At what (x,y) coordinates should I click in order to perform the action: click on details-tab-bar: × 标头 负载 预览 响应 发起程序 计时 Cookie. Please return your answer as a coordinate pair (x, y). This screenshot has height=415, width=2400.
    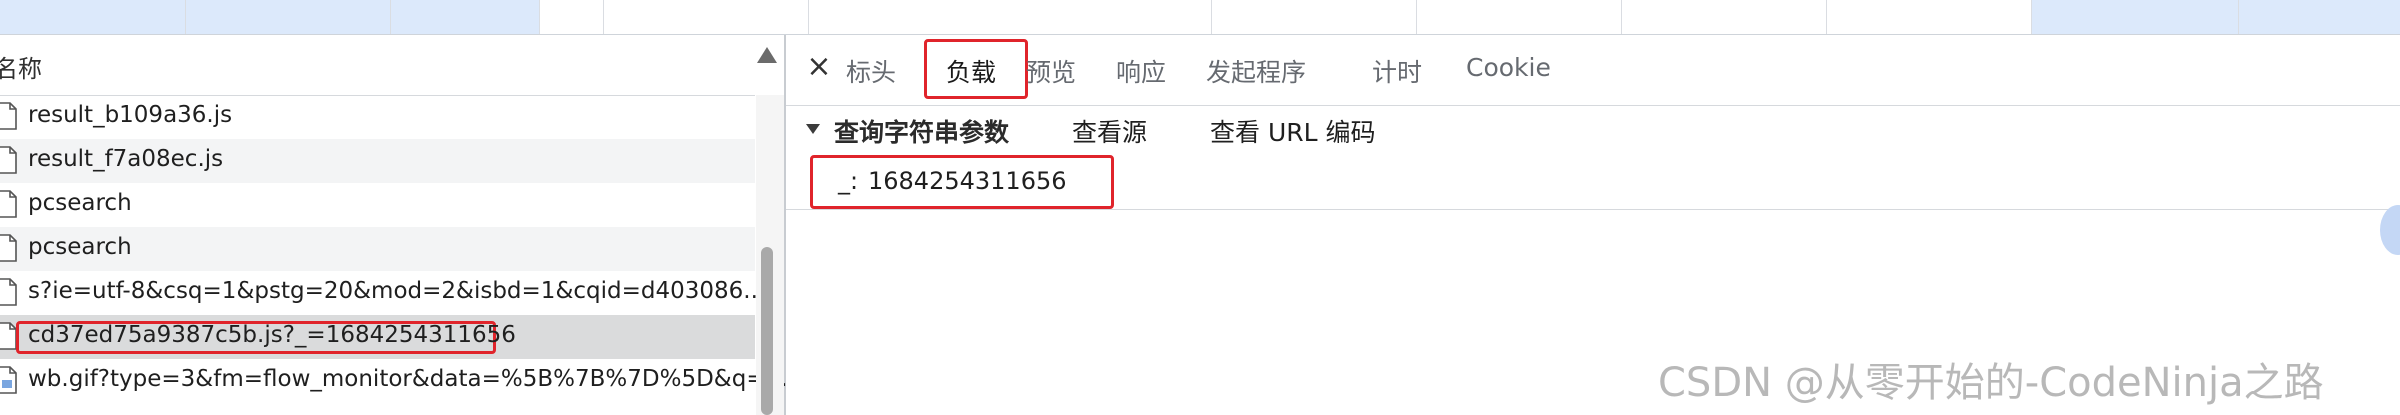
    Looking at the image, I should click on (1593, 70).